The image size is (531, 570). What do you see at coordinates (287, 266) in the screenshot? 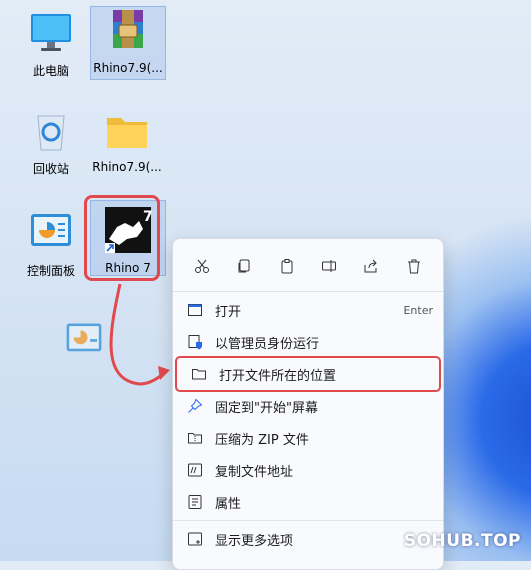
I see `paste-icon` at bounding box center [287, 266].